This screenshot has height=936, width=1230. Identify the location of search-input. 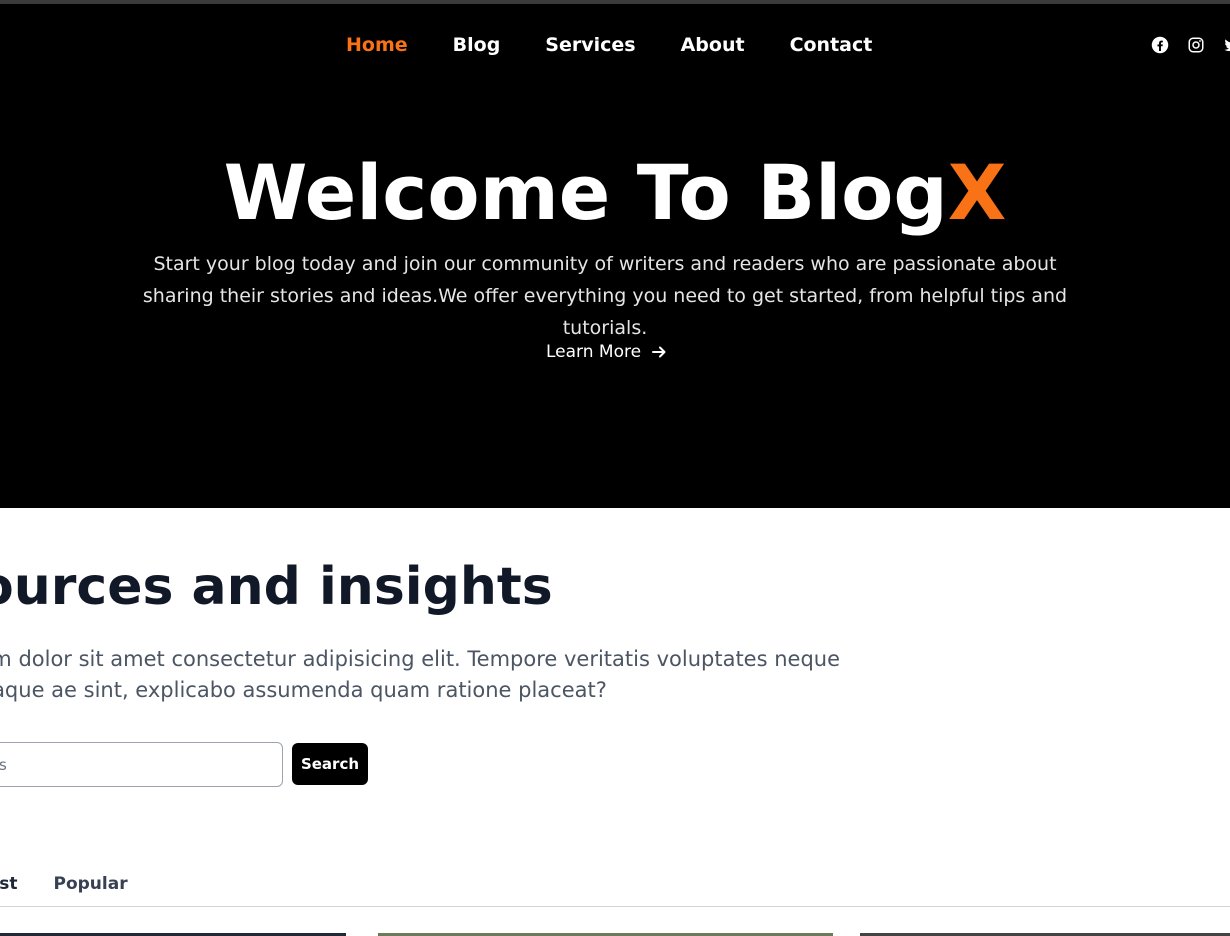
(141, 764).